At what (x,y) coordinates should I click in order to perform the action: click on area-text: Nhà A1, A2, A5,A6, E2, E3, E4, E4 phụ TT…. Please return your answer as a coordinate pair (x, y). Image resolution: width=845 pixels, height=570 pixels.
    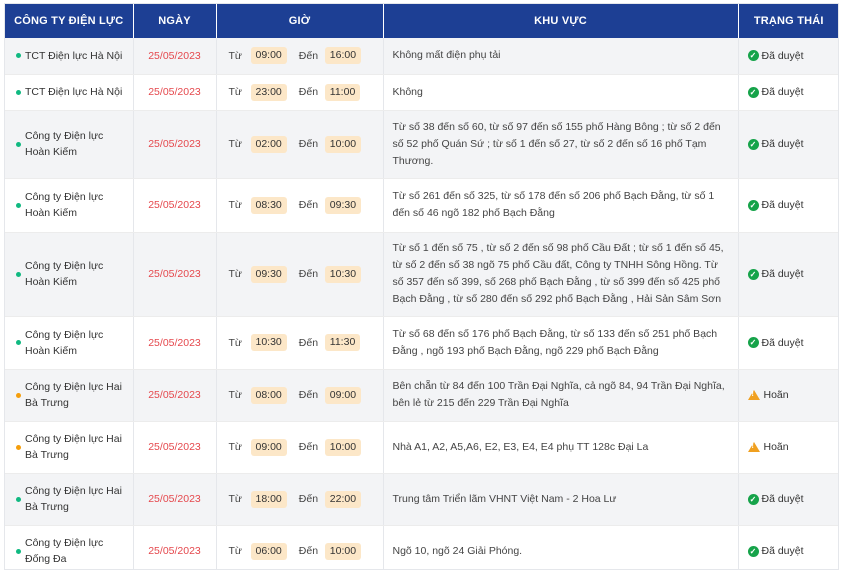
    Looking at the image, I should click on (520, 446).